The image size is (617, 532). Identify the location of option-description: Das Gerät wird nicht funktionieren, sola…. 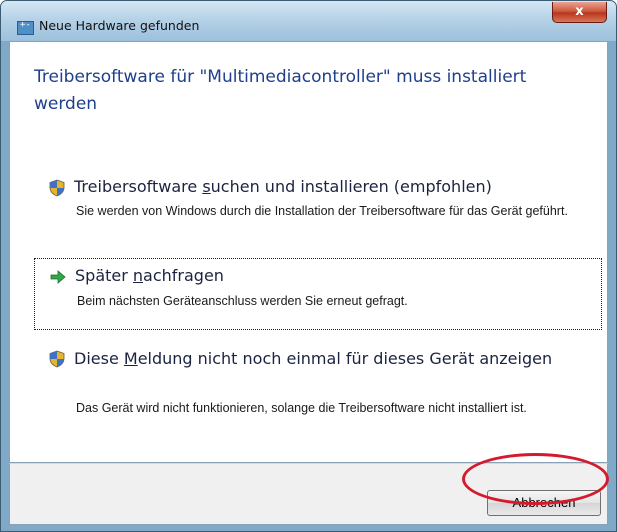
(301, 408).